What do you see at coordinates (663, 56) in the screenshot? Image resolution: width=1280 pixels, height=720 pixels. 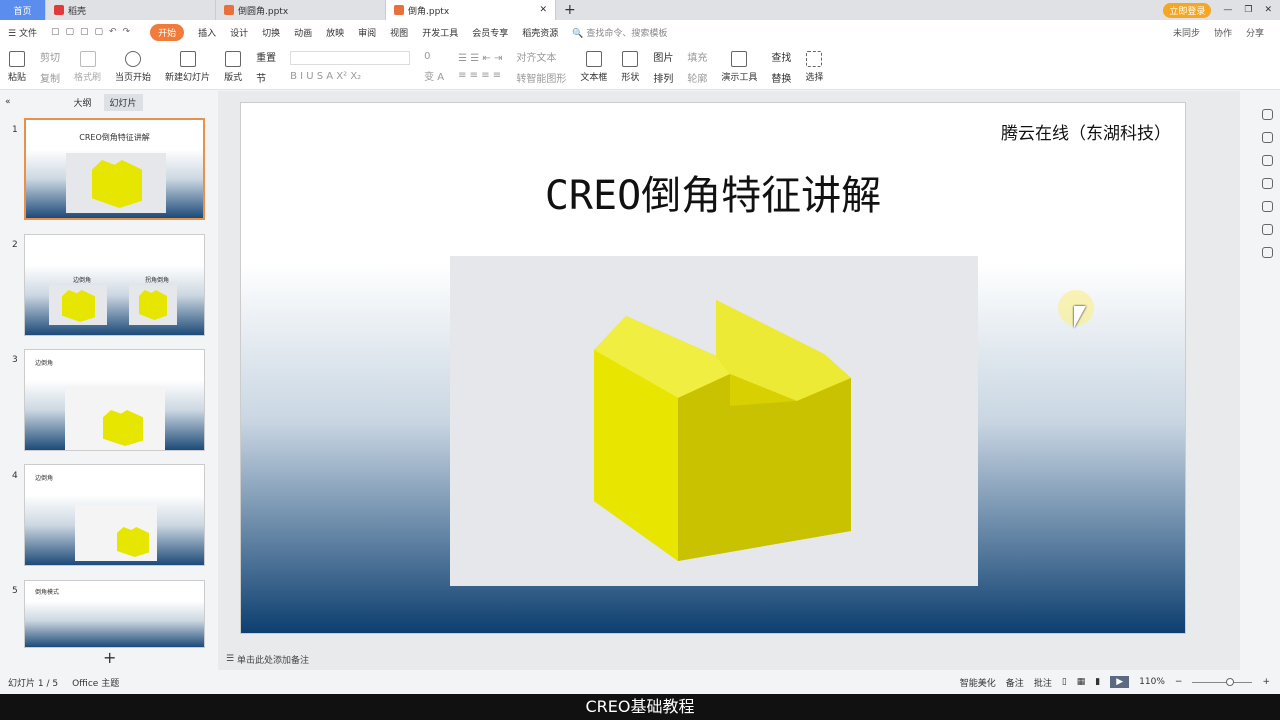 I see `picture-button: 图片` at bounding box center [663, 56].